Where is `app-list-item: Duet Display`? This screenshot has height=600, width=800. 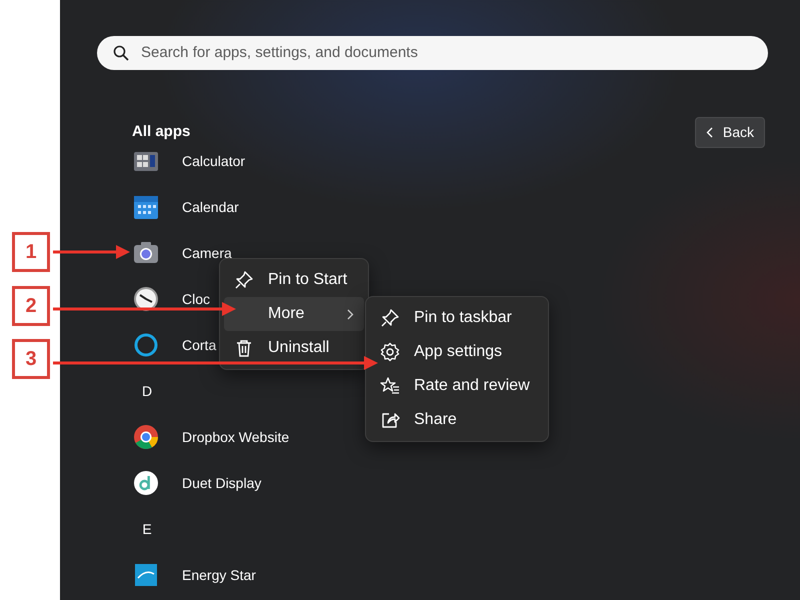 app-list-item: Duet Display is located at coordinates (197, 483).